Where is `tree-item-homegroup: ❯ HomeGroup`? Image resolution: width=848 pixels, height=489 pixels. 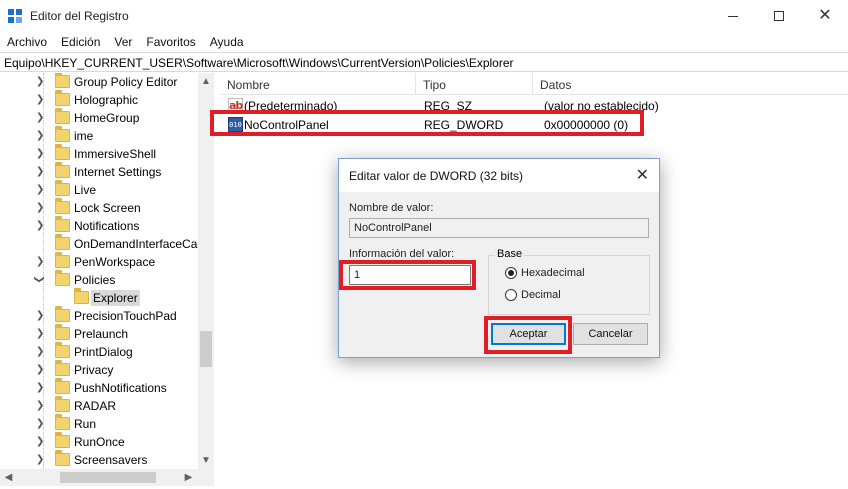 tree-item-homegroup: ❯ HomeGroup is located at coordinates (99, 117).